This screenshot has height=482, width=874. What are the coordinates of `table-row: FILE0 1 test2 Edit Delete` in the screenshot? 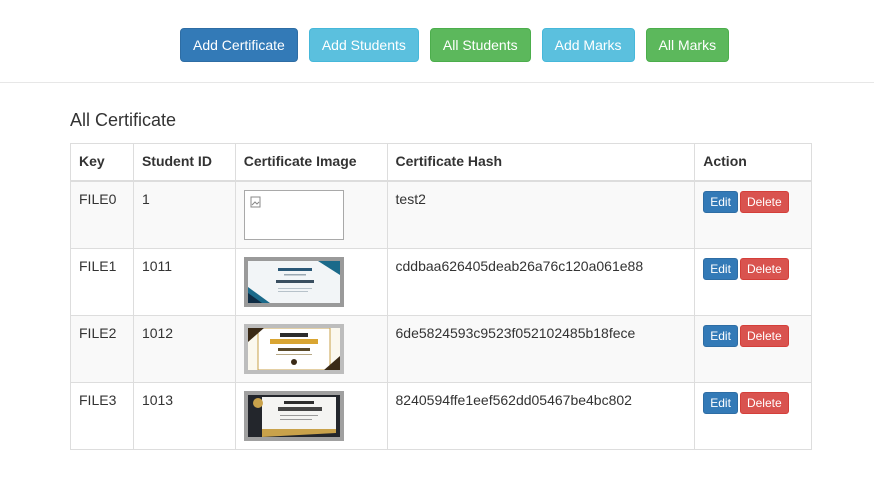 It's located at (441, 214).